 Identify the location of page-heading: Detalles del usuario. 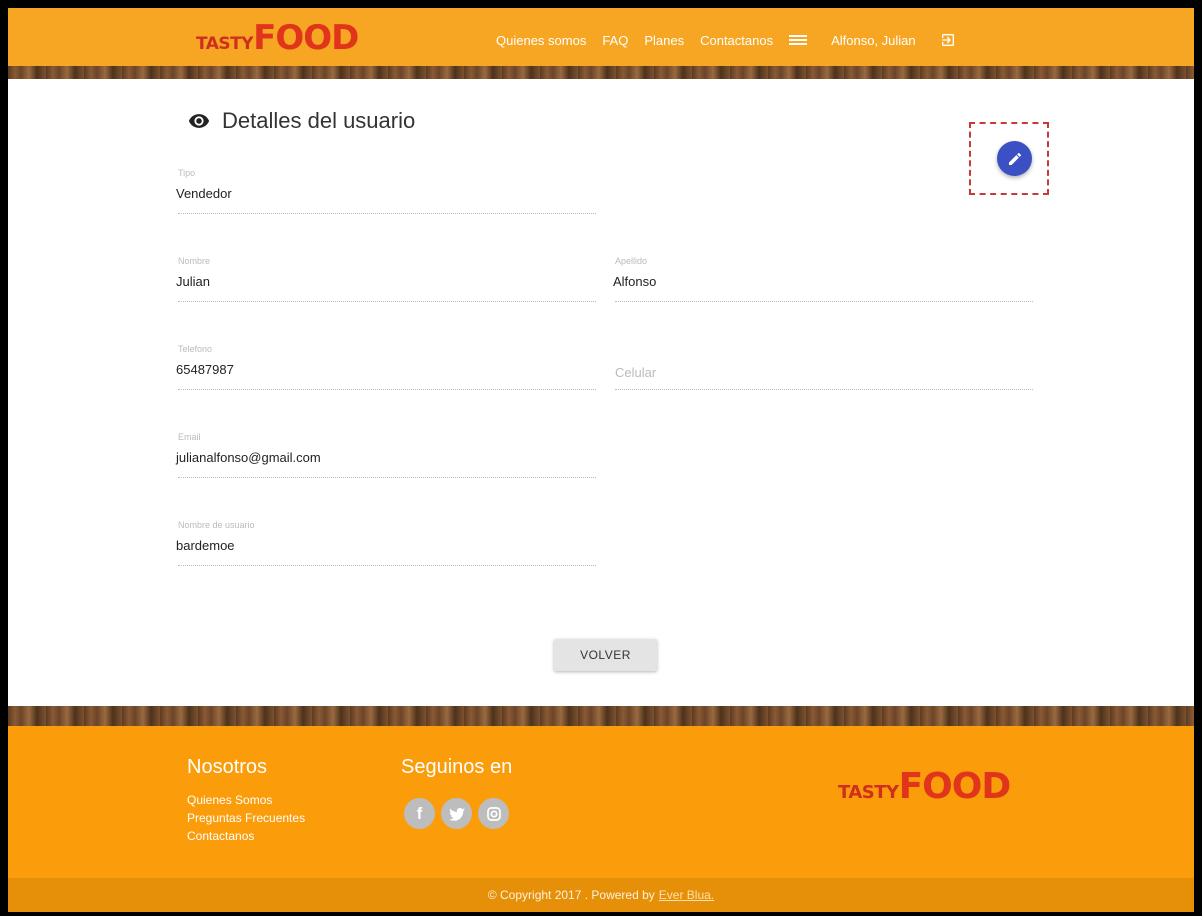
(301, 121).